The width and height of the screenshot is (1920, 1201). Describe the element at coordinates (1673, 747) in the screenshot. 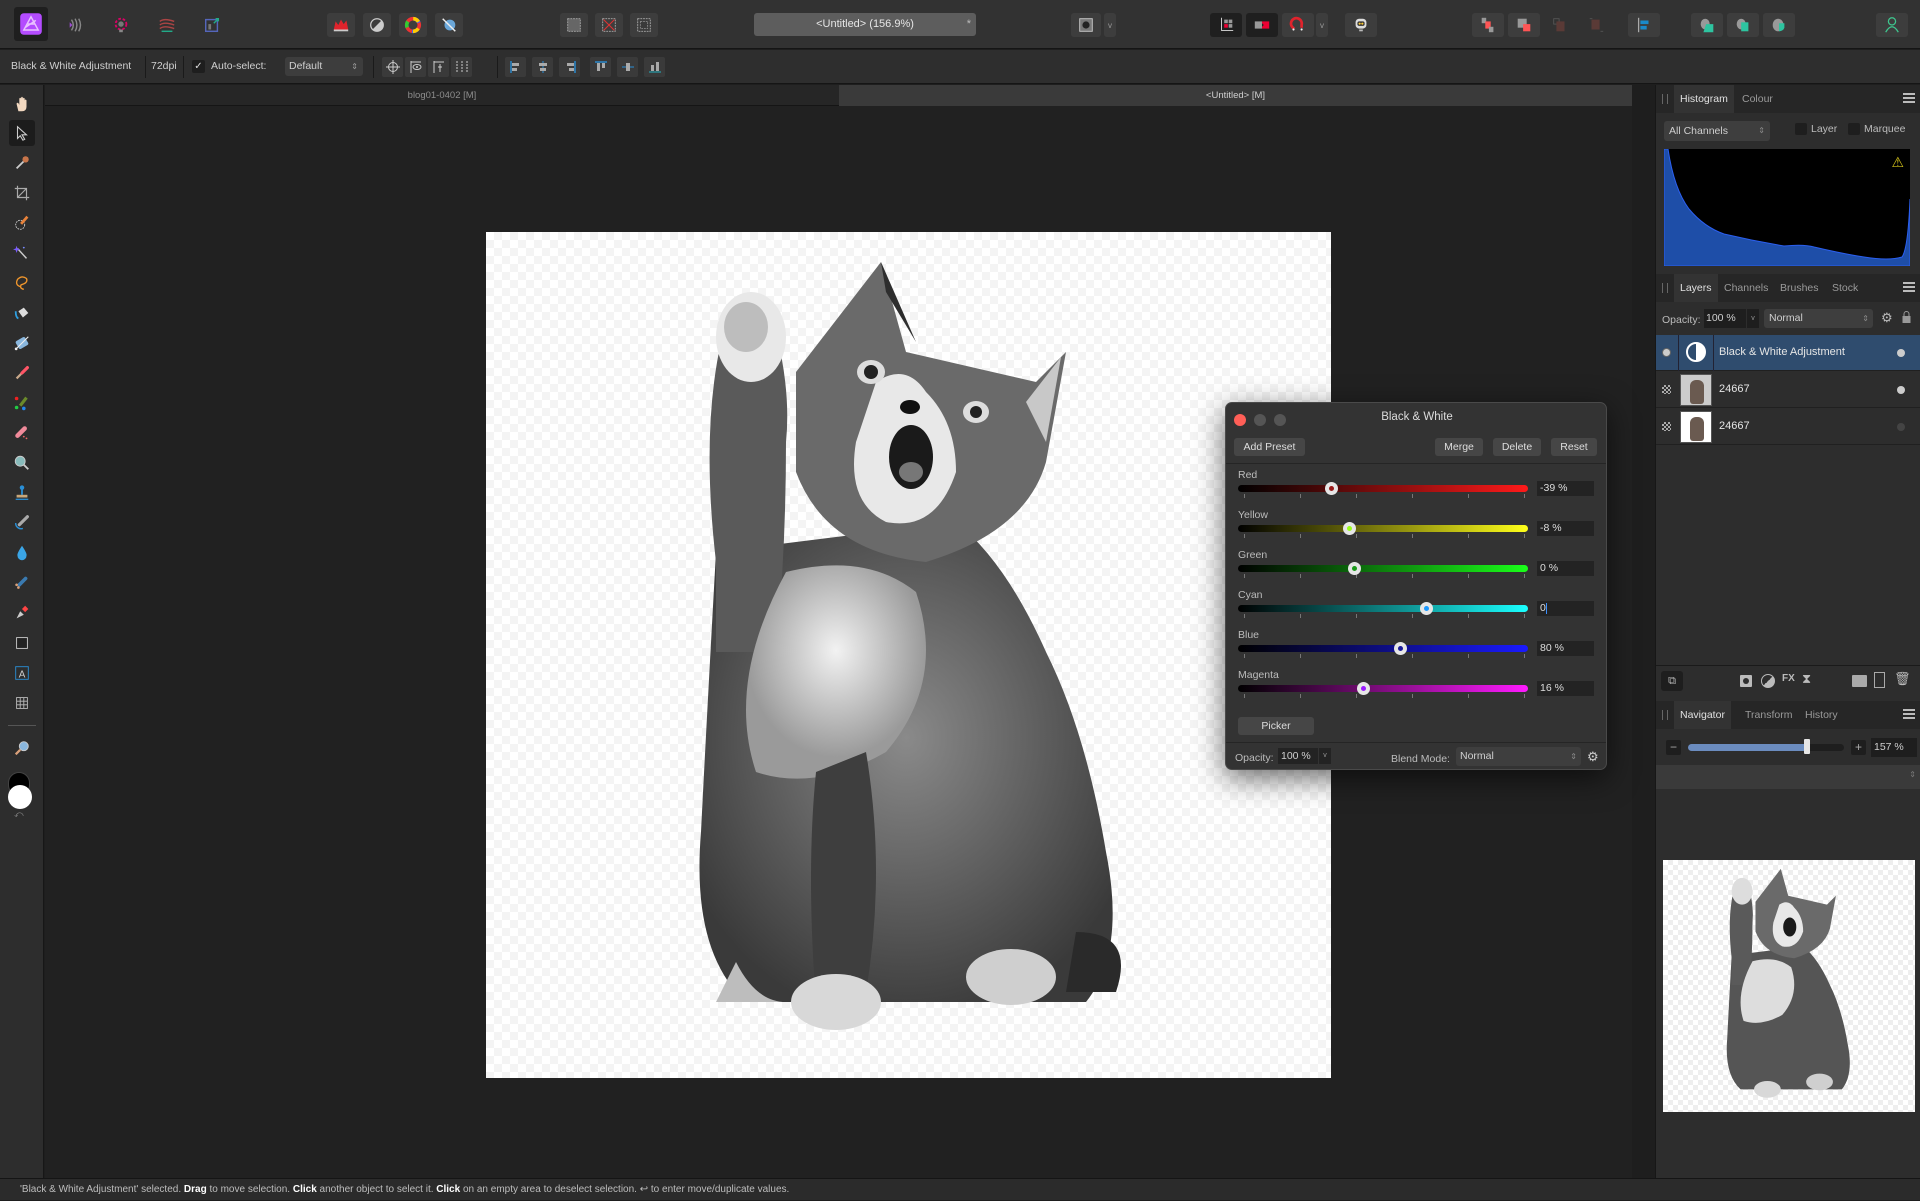

I see `zoom-out-button: −` at that location.